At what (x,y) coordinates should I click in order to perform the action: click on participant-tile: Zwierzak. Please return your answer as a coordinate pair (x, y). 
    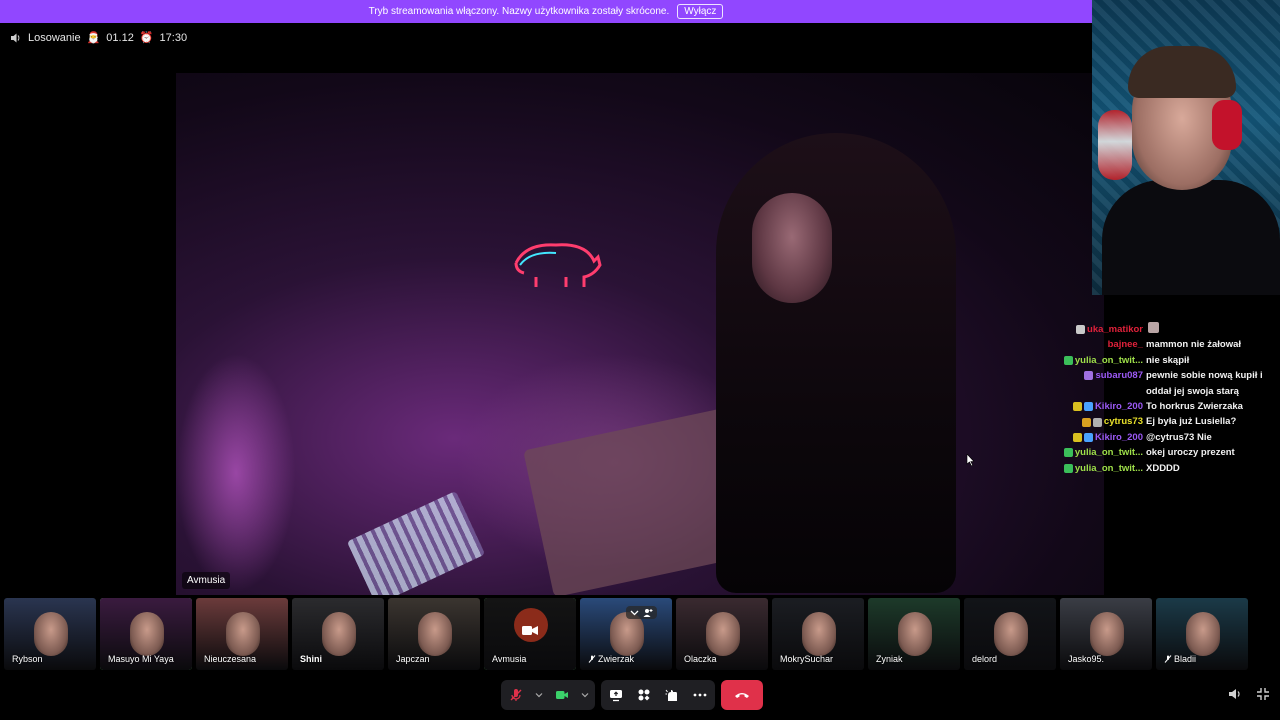
    Looking at the image, I should click on (626, 634).